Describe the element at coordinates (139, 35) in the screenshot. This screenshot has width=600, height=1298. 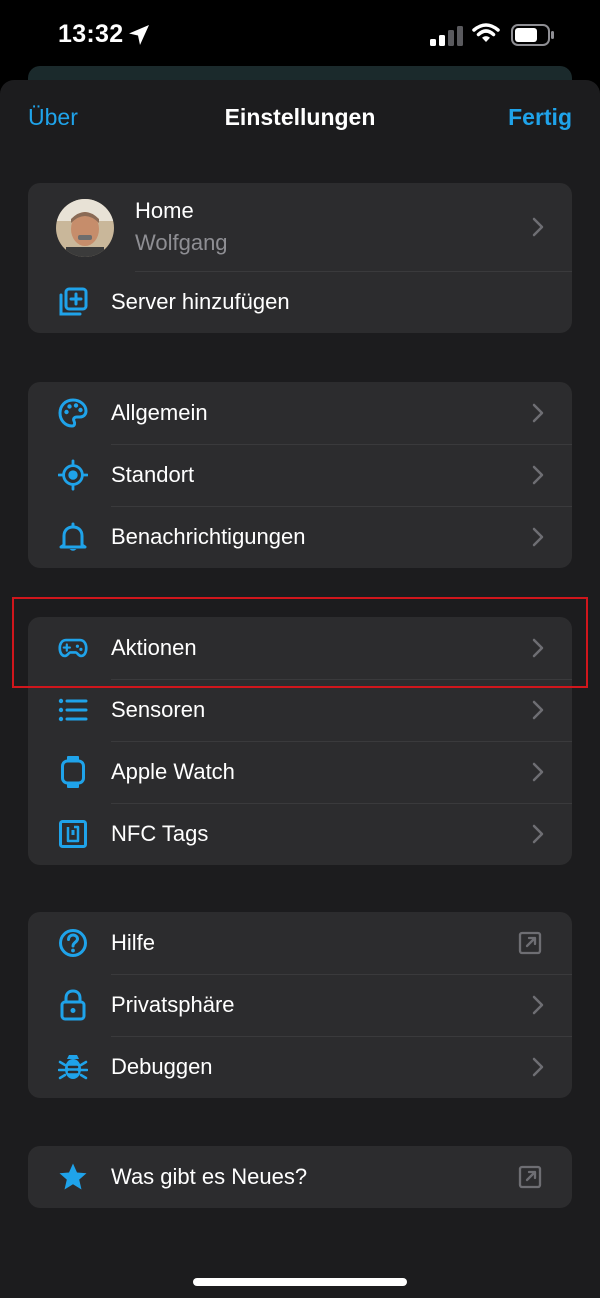
I see `location-arrow-icon` at that location.